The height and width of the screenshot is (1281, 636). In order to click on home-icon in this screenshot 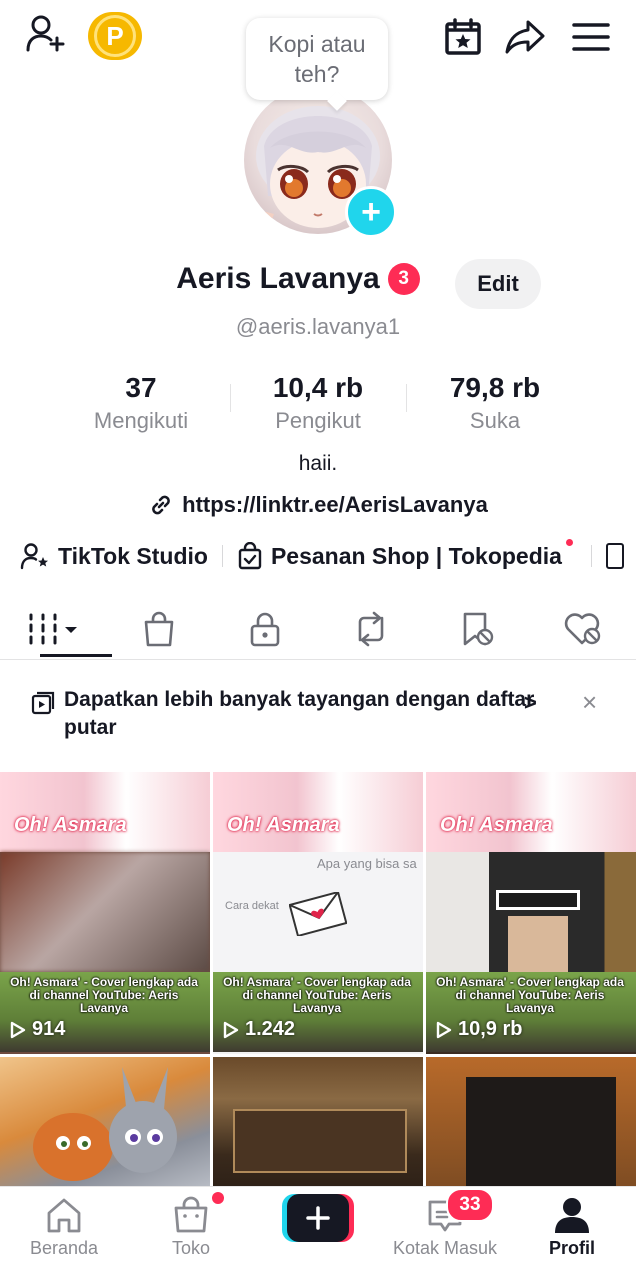, I will do `click(64, 1215)`.